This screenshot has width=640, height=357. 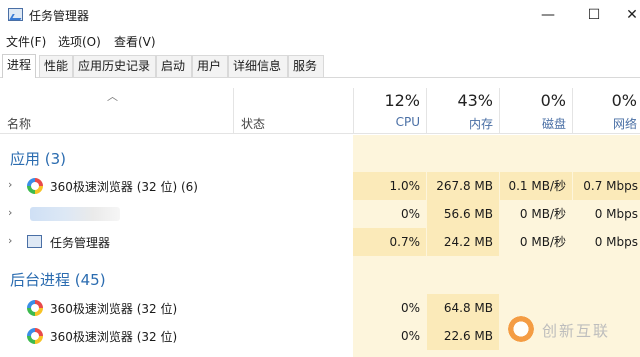 I want to click on tab-details: 详细信息, so click(x=258, y=66).